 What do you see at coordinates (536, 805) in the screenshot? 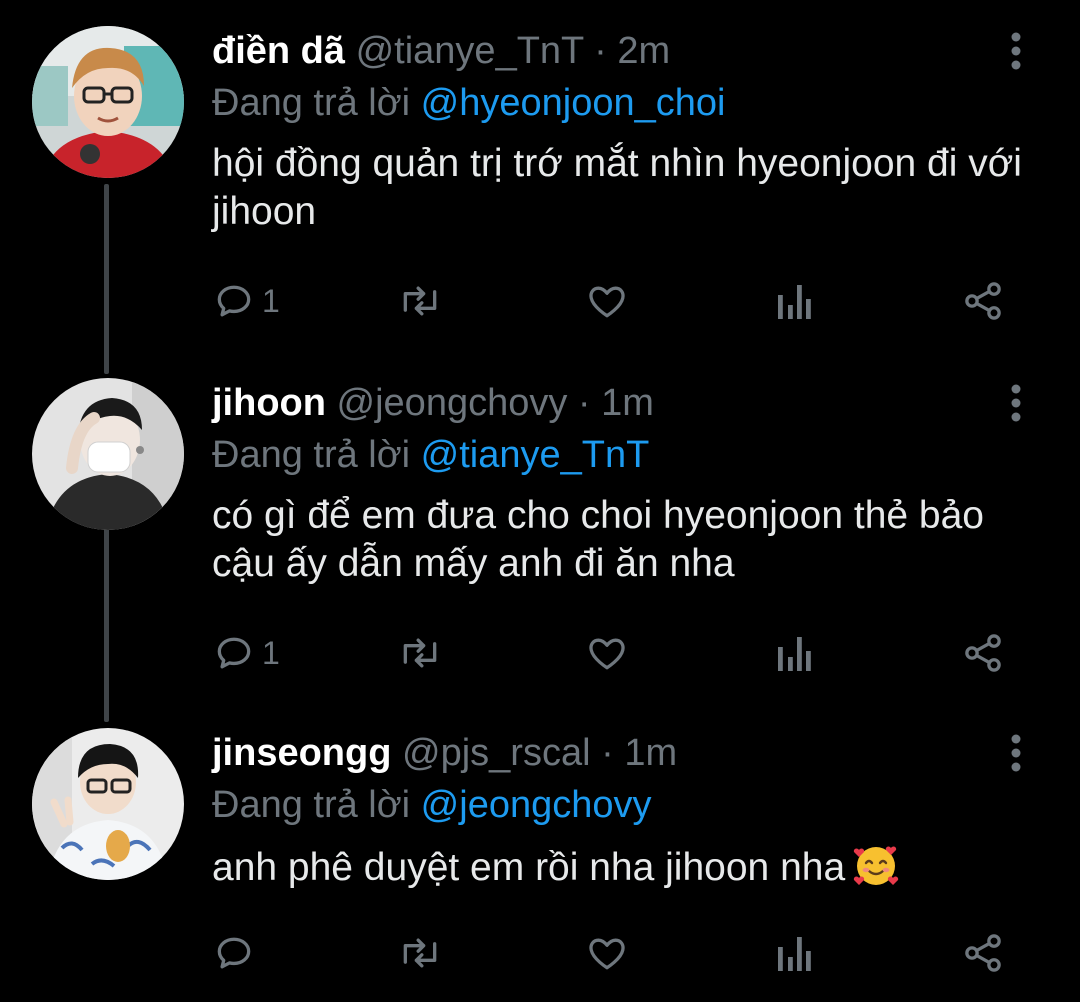
I see `reply-mention-link: @jeongchovy` at bounding box center [536, 805].